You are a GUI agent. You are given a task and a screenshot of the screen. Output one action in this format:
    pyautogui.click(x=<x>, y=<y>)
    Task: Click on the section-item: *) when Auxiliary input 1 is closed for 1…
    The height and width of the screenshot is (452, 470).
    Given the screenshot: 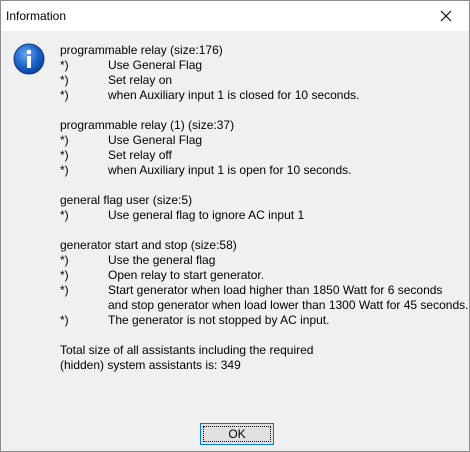 What is the action you would take?
    pyautogui.click(x=262, y=95)
    